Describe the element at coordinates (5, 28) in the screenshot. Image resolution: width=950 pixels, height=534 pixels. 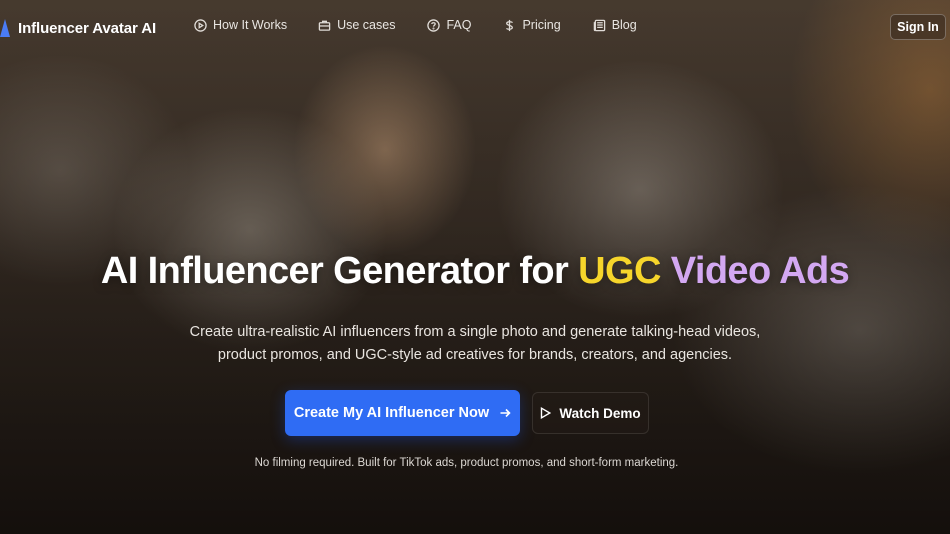
I see `logo-icon` at that location.